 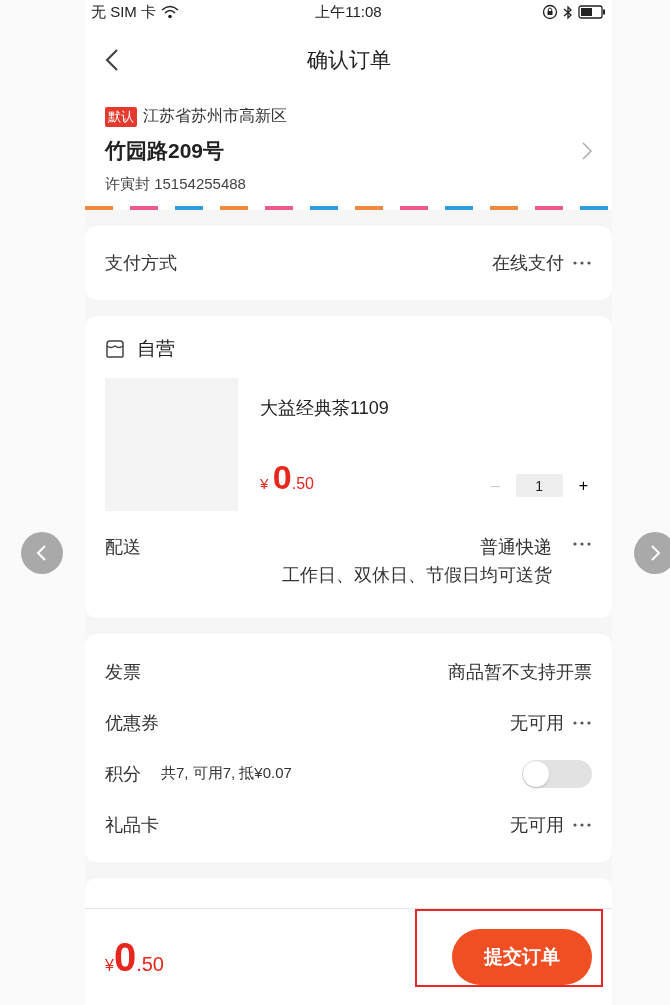 What do you see at coordinates (123, 547) in the screenshot?
I see `delivery-label: 配送` at bounding box center [123, 547].